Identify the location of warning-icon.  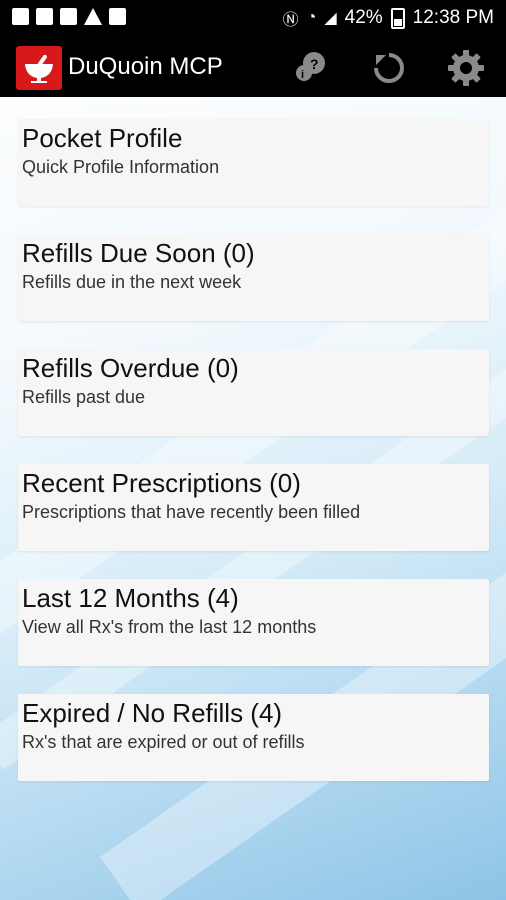
(93, 16).